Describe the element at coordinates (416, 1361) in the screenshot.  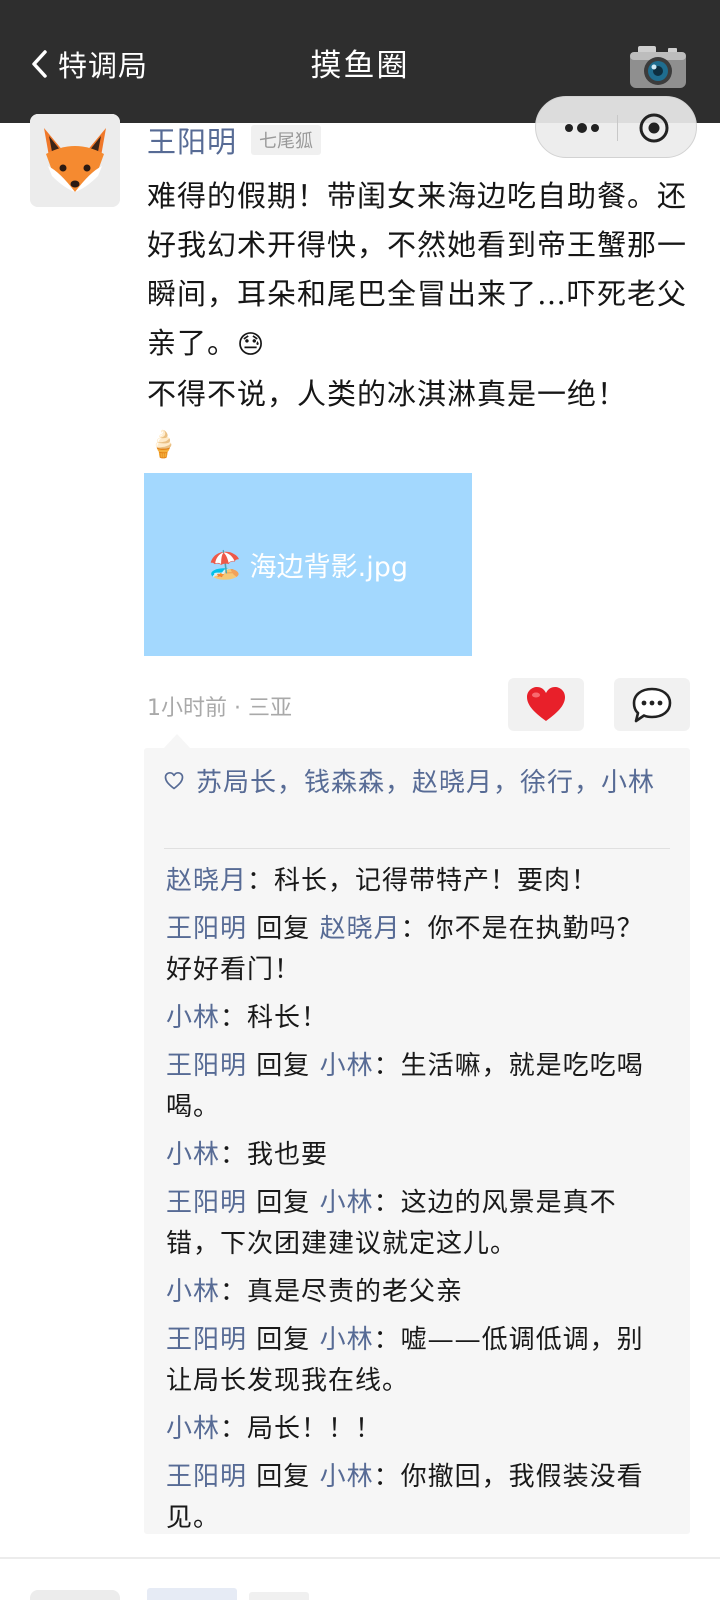
I see `comment-item: 王阳明 回复 小林：嘘——低调低调，别让局长发现我在线。` at that location.